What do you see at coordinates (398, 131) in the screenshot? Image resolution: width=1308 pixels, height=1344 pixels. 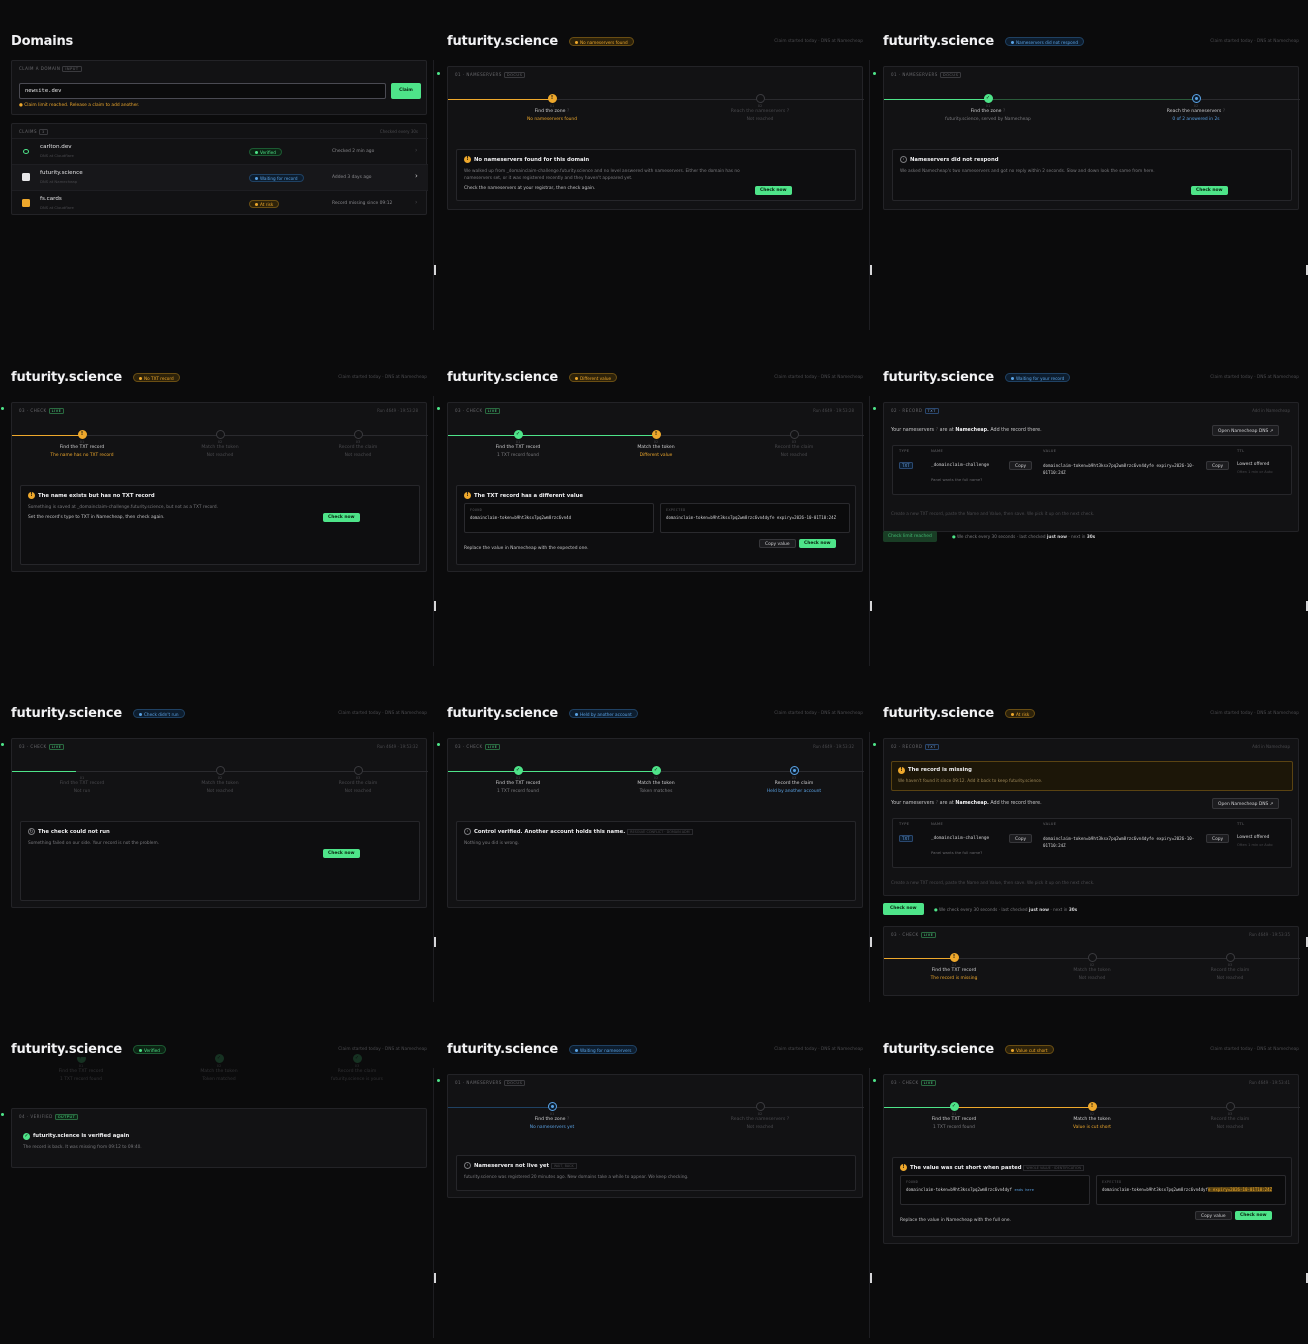 I see `checked-every: Checked every 30s` at bounding box center [398, 131].